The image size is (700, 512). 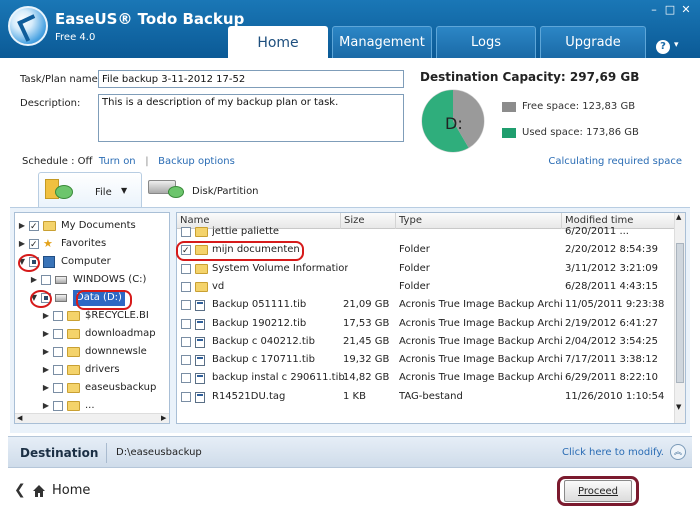 I want to click on file-list-scroll-thumb, so click(x=680, y=313).